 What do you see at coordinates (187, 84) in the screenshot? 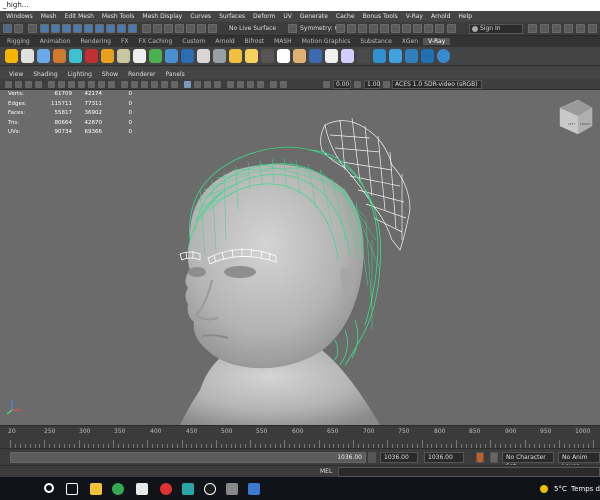
I see `ambient-occlusion-icon` at bounding box center [187, 84].